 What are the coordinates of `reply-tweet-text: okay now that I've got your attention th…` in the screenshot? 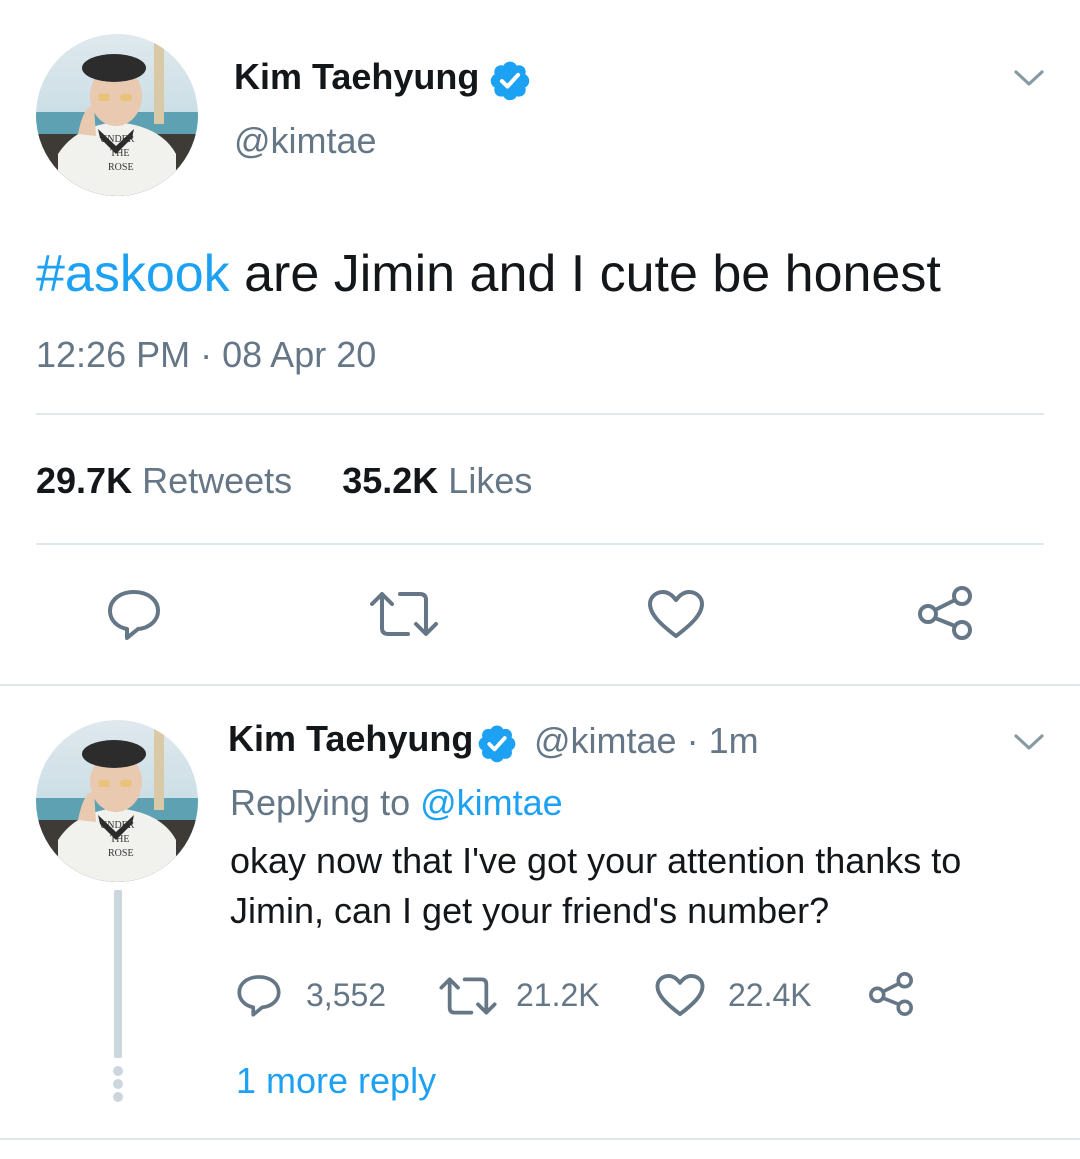 It's located at (595, 886).